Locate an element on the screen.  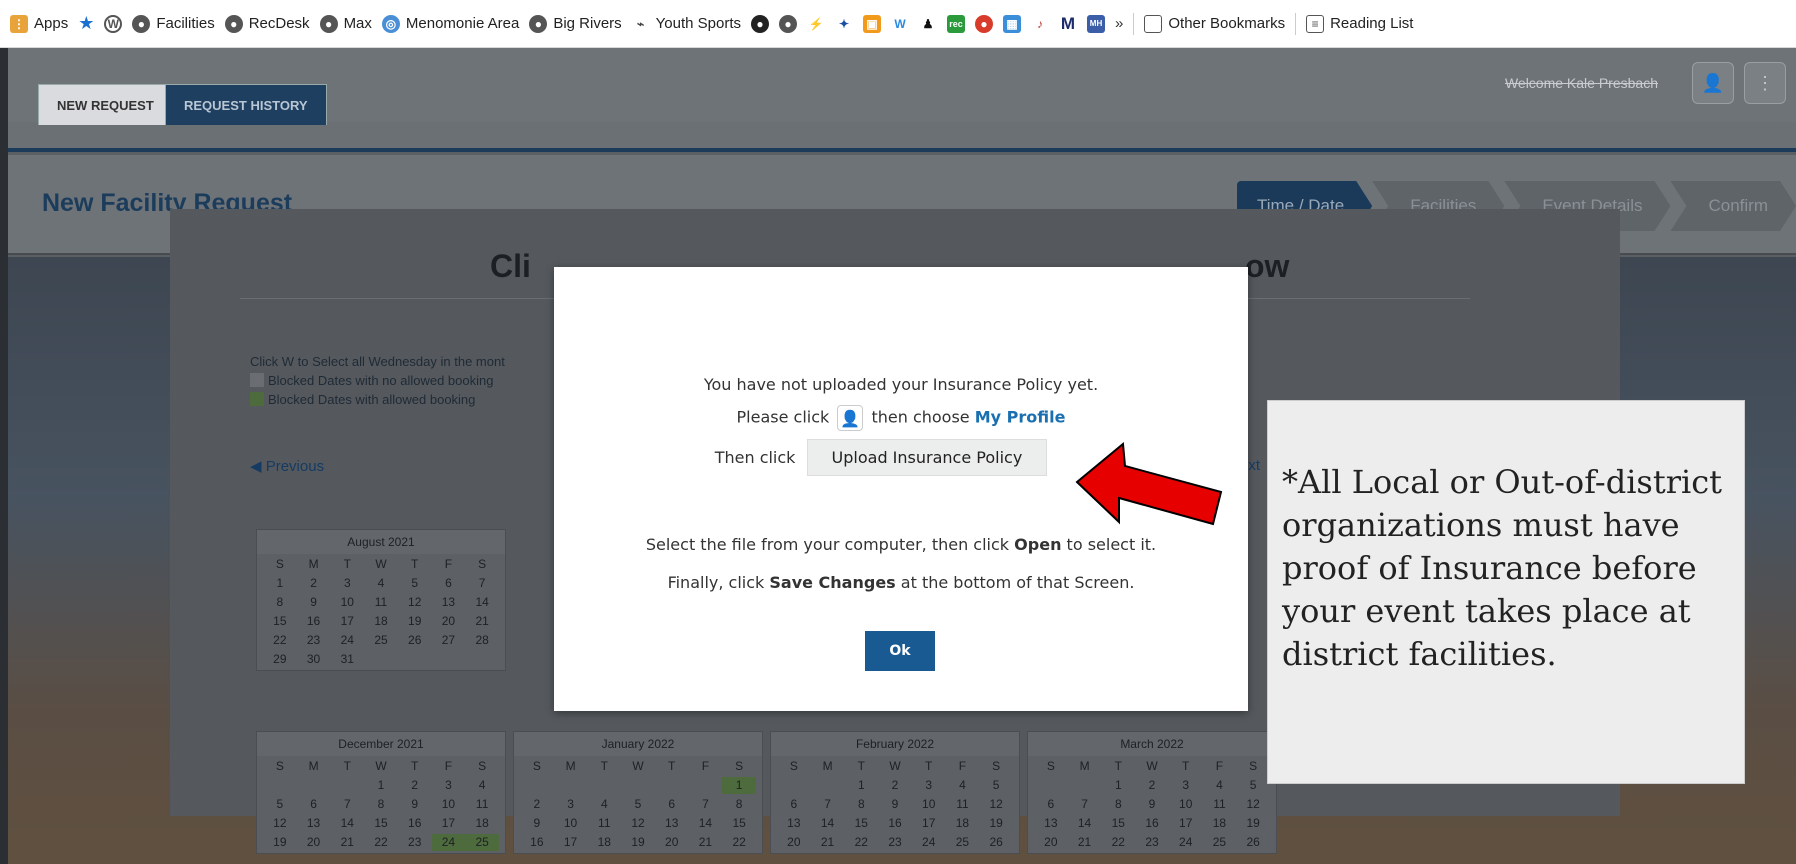
runner-icon: ⚡ is located at coordinates (816, 23).